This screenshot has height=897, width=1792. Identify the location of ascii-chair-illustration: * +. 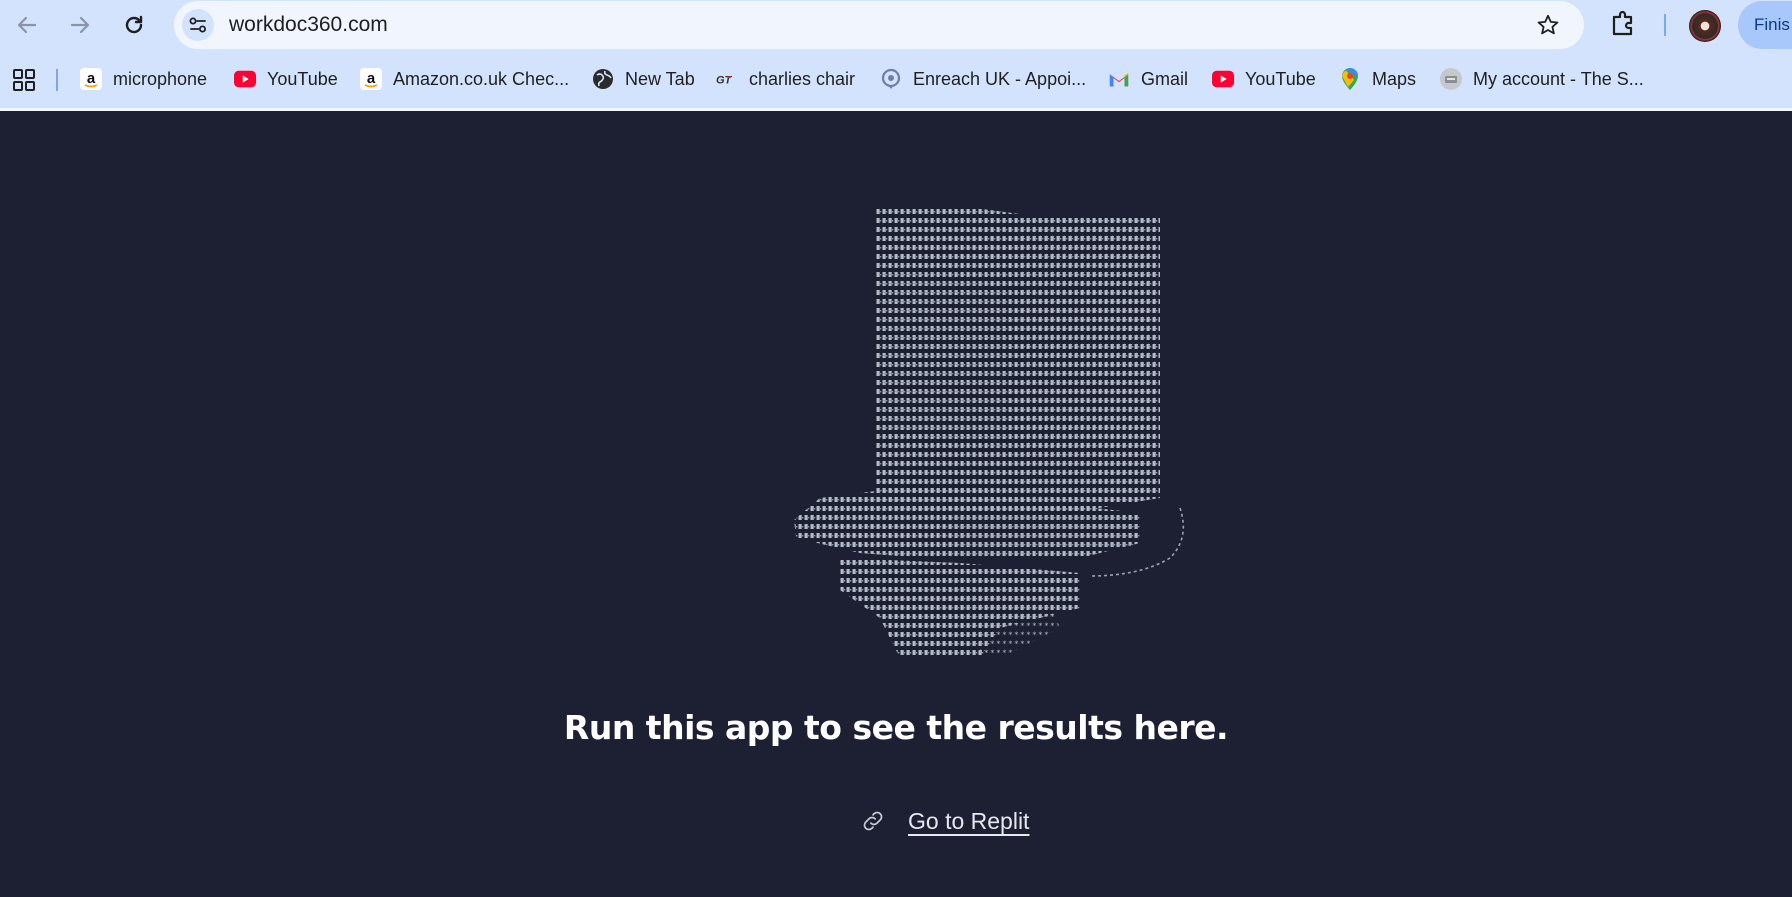
(989, 432).